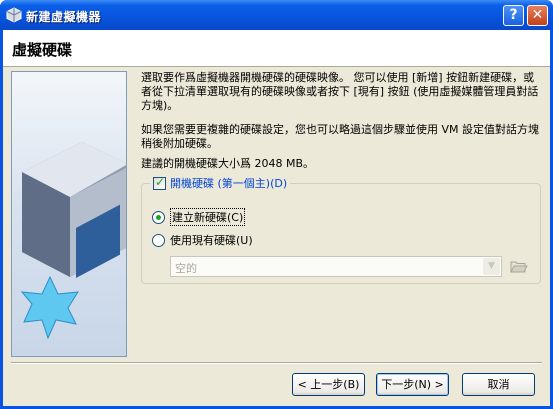  I want to click on create-new-disk-radio, so click(158, 217).